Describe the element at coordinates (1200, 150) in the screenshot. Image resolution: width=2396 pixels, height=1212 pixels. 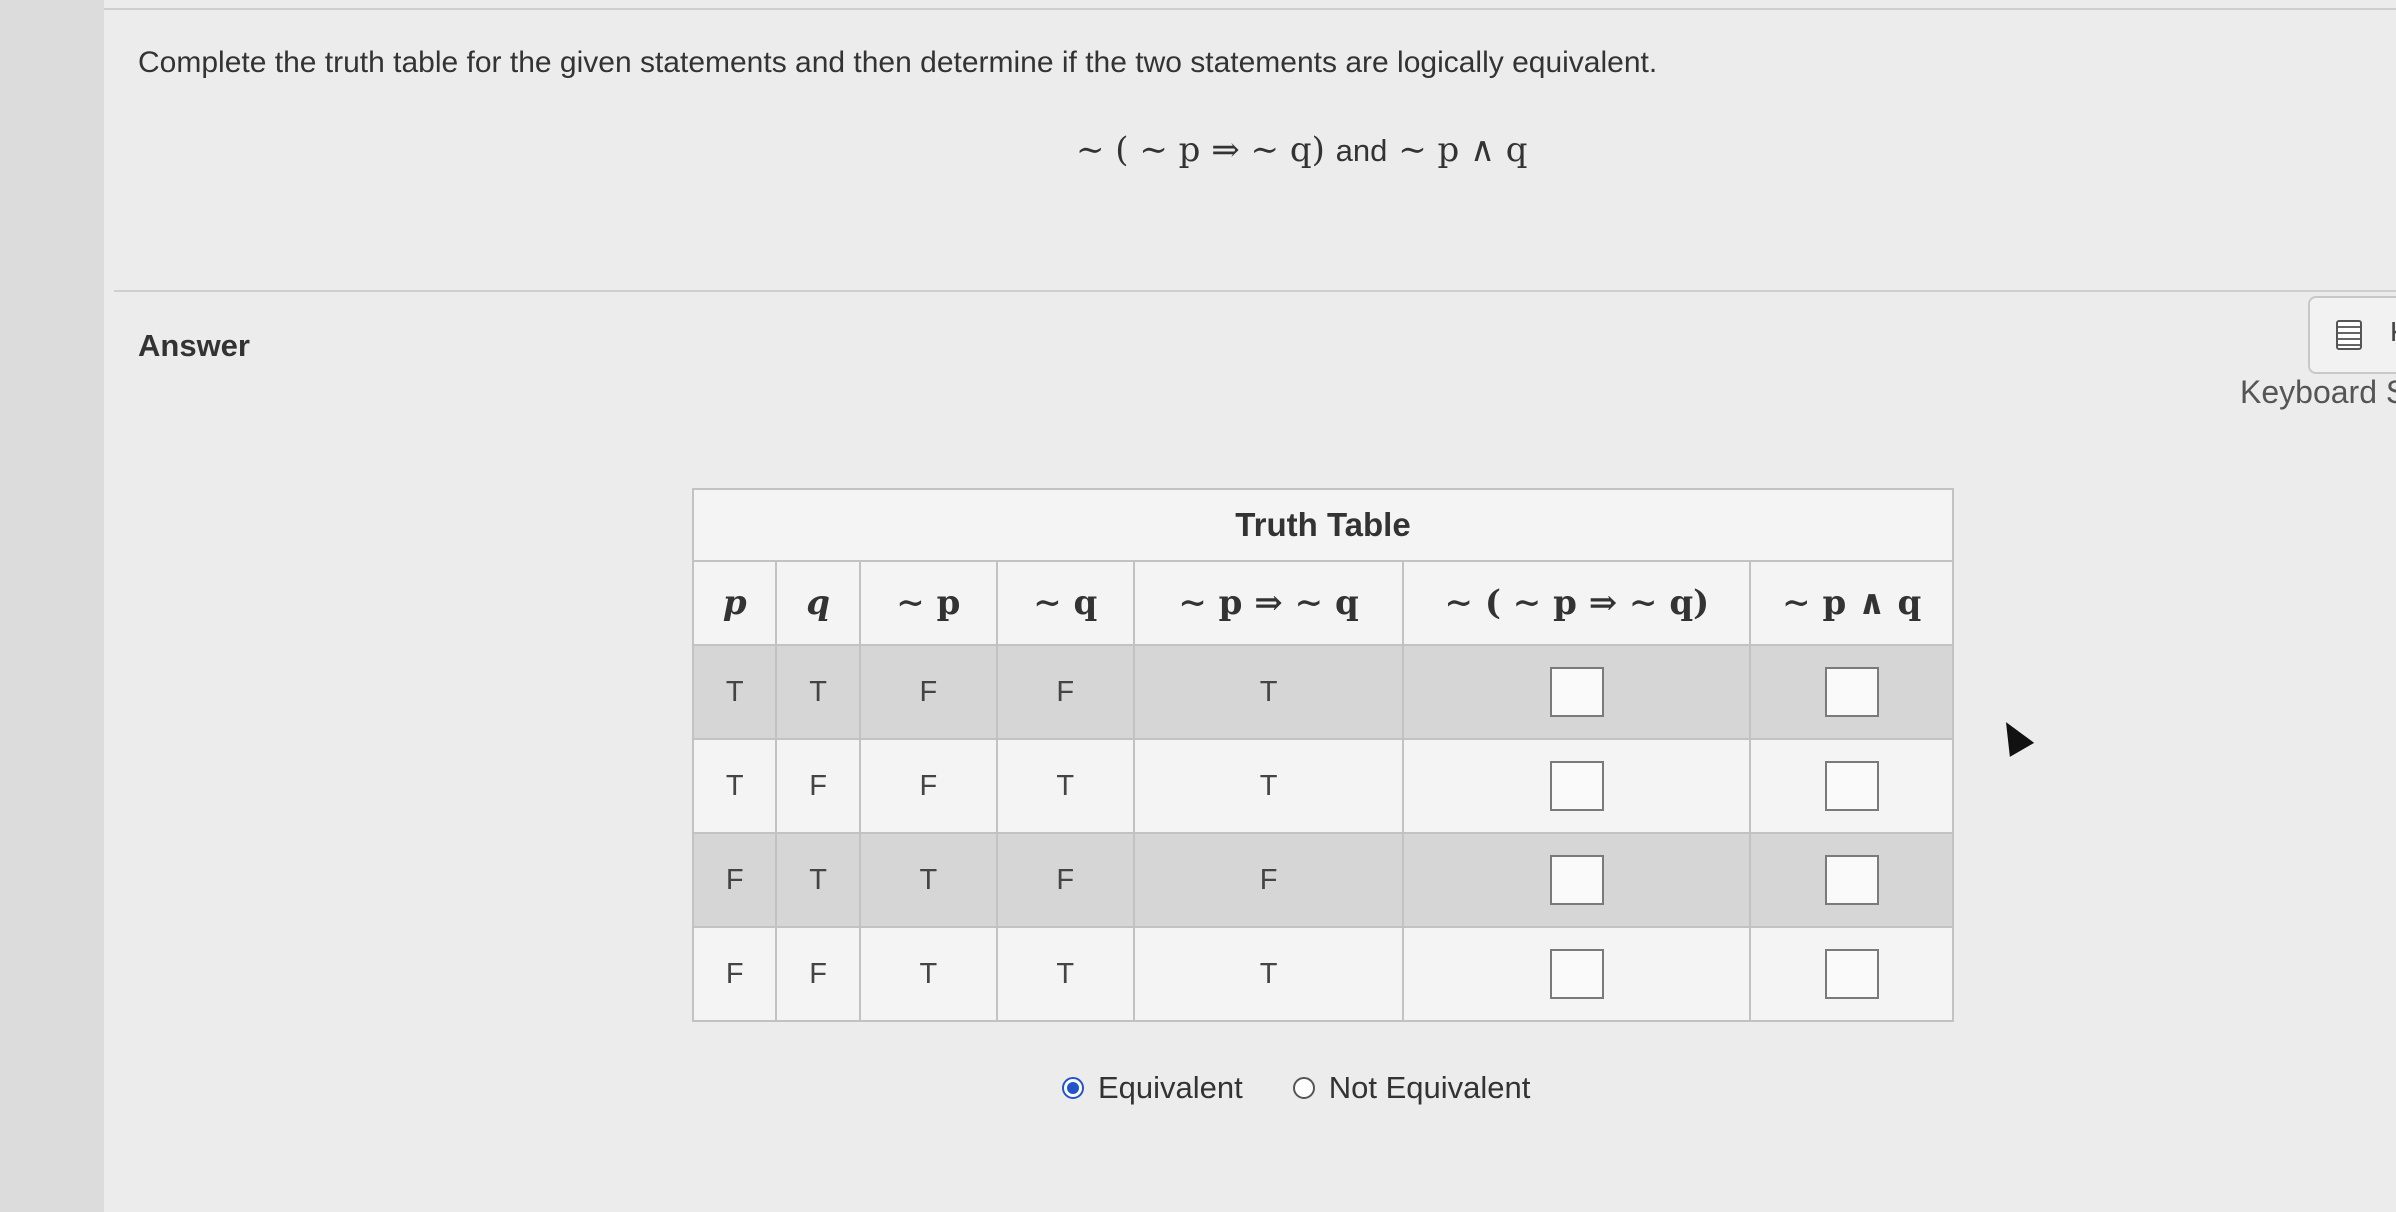
I see `statement-left: ∼ ( ∼ p ⇒ ∼ q)` at that location.